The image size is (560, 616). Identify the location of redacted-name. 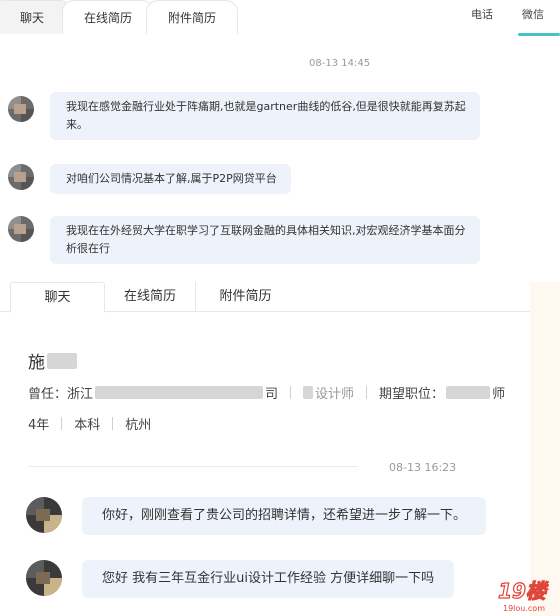
(62, 360).